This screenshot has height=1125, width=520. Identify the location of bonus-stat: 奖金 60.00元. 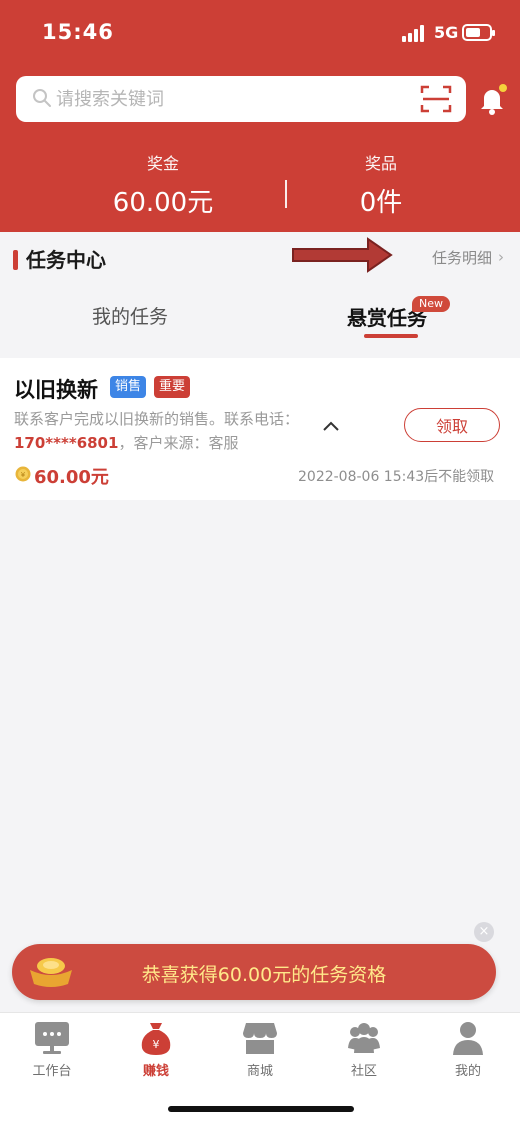
(163, 184).